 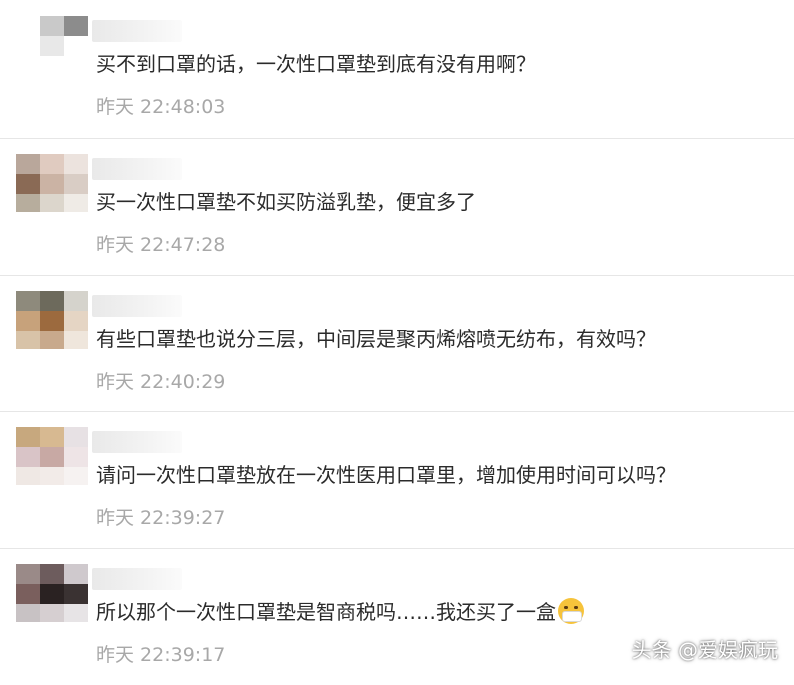 What do you see at coordinates (161, 518) in the screenshot?
I see `comment-time: 昨天 22:39:27` at bounding box center [161, 518].